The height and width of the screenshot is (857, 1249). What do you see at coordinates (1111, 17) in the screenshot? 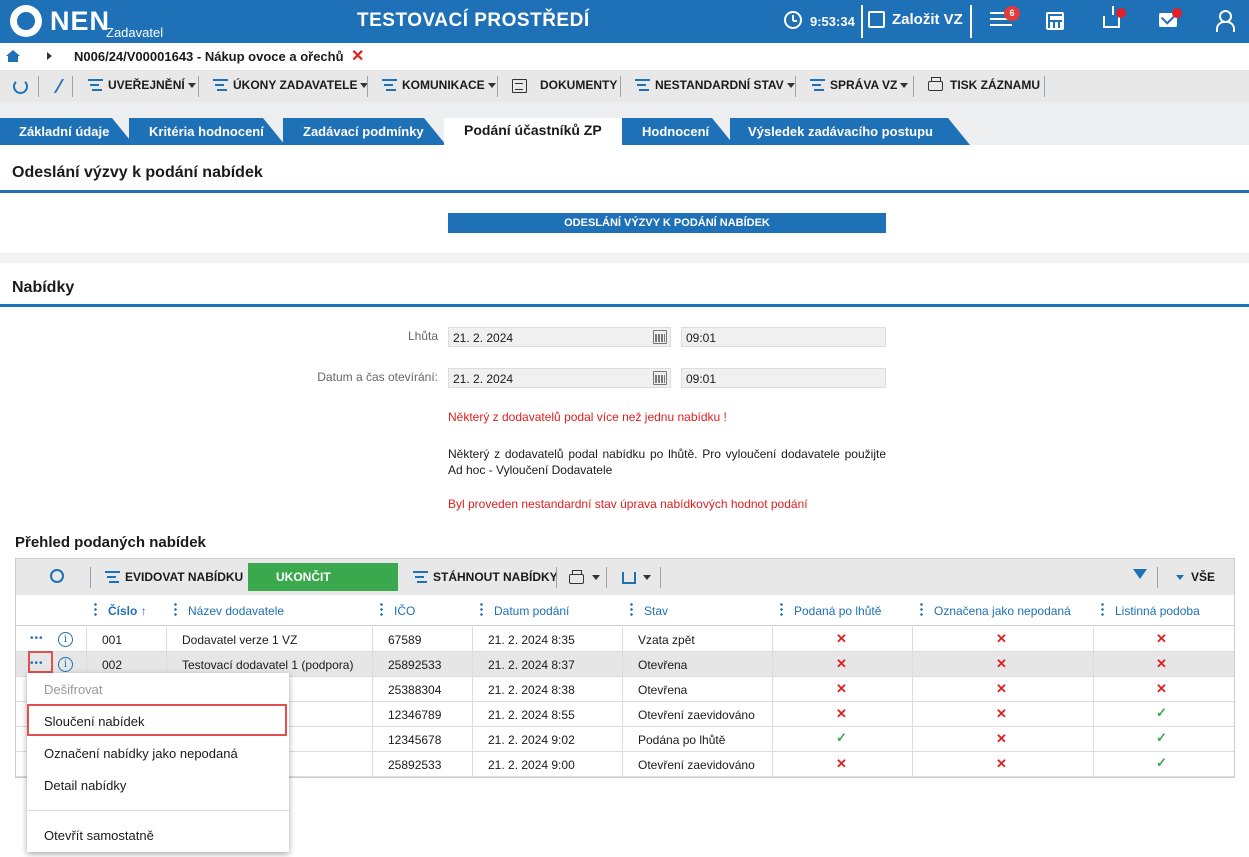
I see `inbox-icon` at bounding box center [1111, 17].